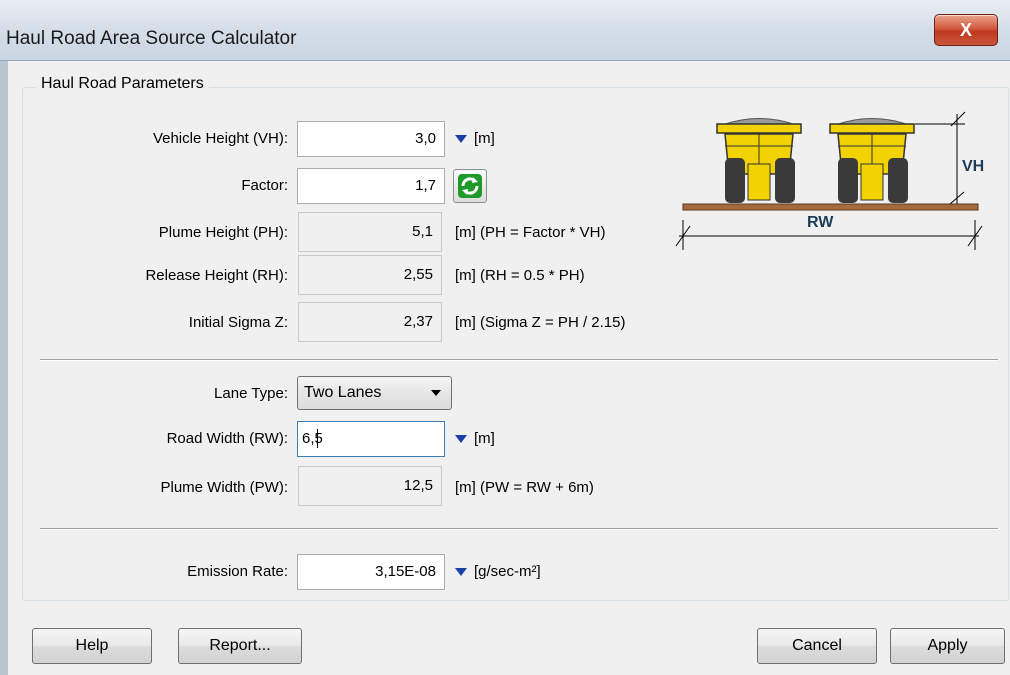  What do you see at coordinates (371, 572) in the screenshot?
I see `emission-rate-input: 3,15E-08` at bounding box center [371, 572].